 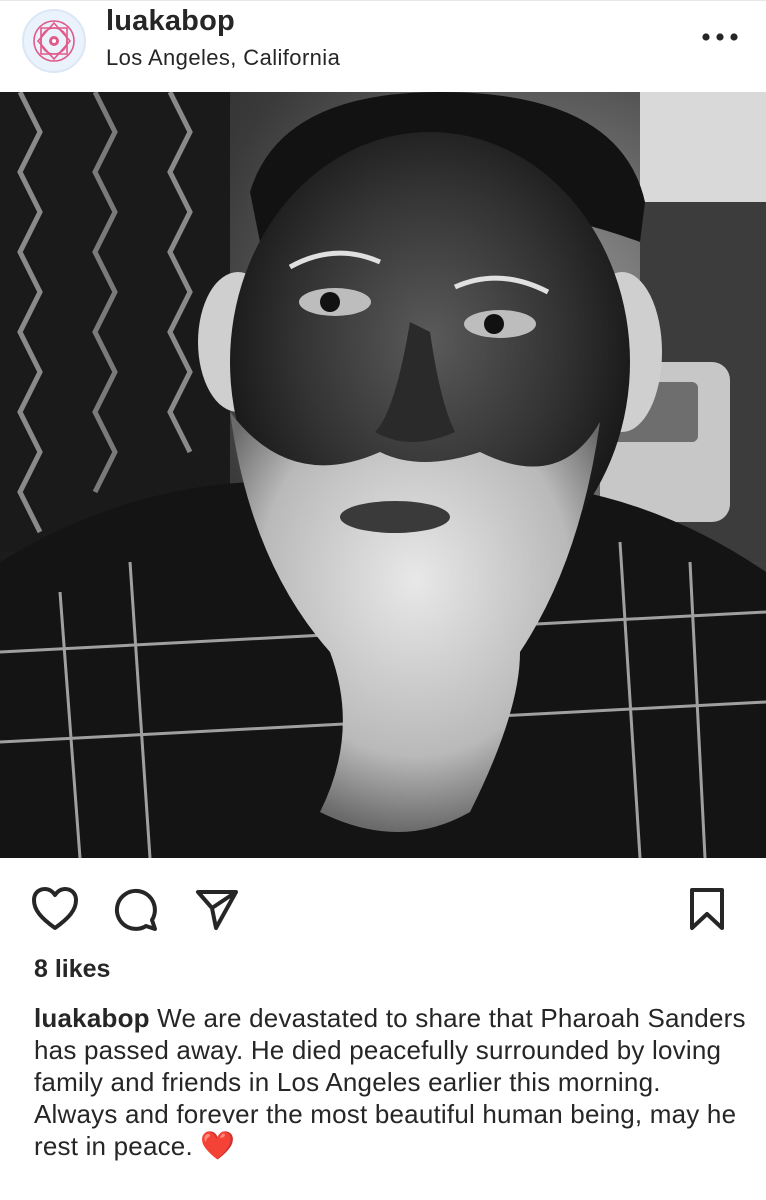 I want to click on like-button, so click(x=55, y=909).